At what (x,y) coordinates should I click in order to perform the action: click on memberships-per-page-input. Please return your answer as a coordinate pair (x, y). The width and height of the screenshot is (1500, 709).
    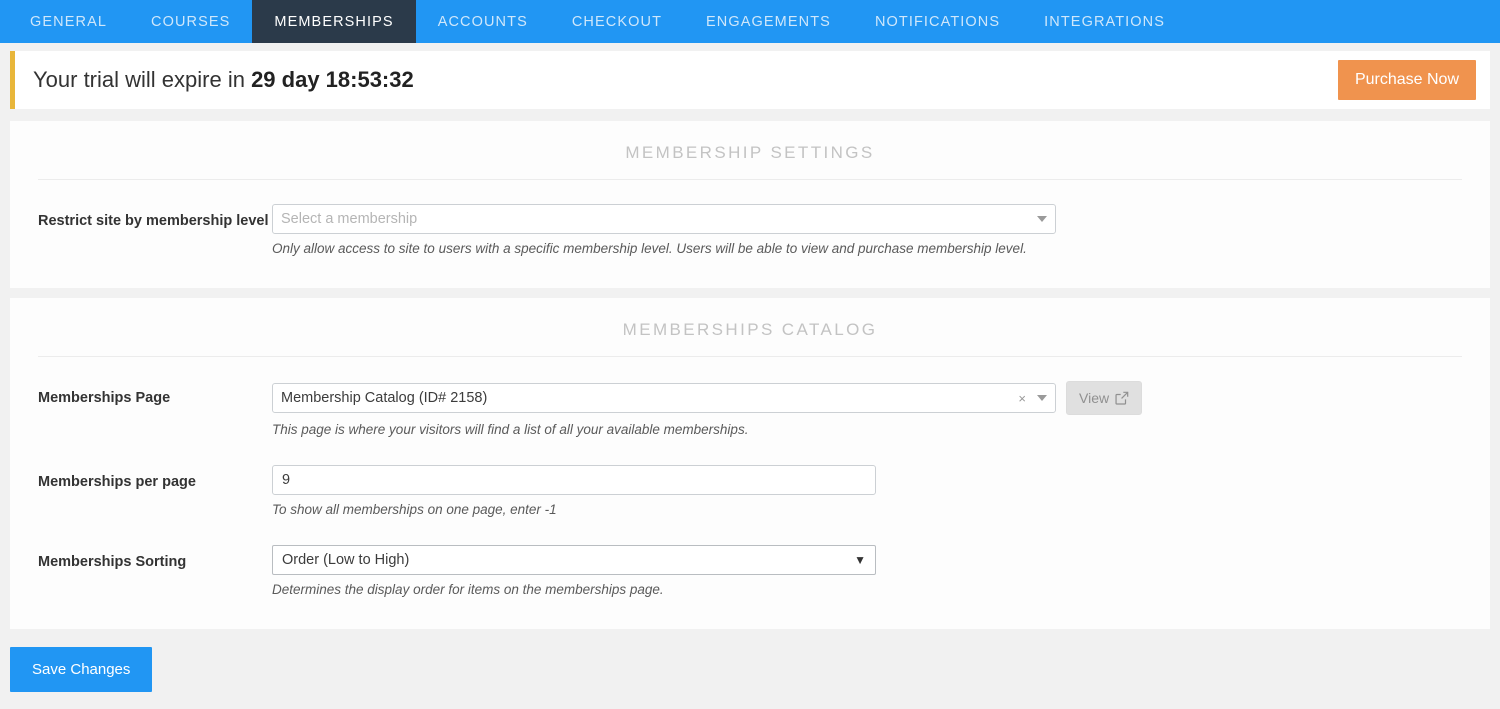
    Looking at the image, I should click on (574, 480).